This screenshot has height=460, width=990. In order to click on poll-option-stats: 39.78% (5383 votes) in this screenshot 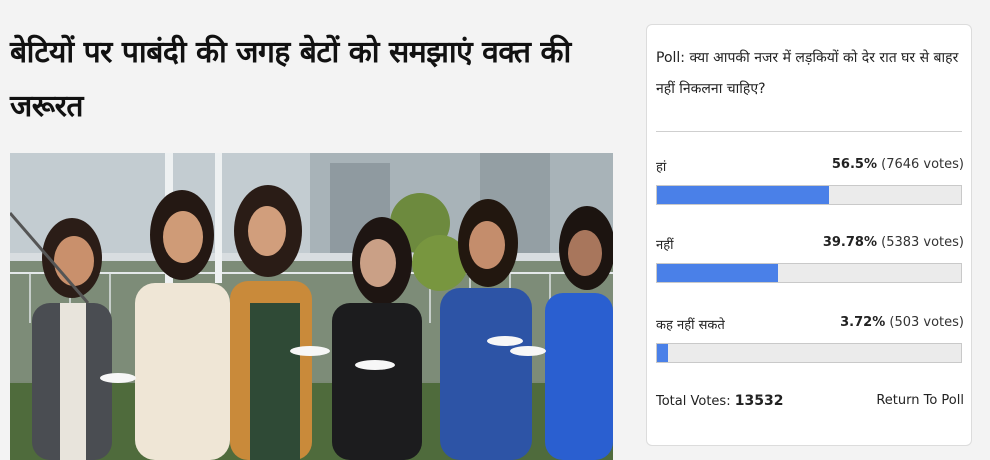, I will do `click(893, 242)`.